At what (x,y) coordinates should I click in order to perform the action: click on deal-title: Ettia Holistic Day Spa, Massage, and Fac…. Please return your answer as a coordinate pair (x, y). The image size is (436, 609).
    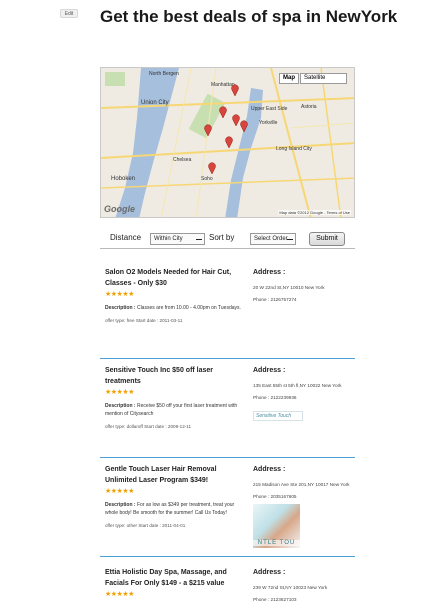
    Looking at the image, I should click on (175, 578).